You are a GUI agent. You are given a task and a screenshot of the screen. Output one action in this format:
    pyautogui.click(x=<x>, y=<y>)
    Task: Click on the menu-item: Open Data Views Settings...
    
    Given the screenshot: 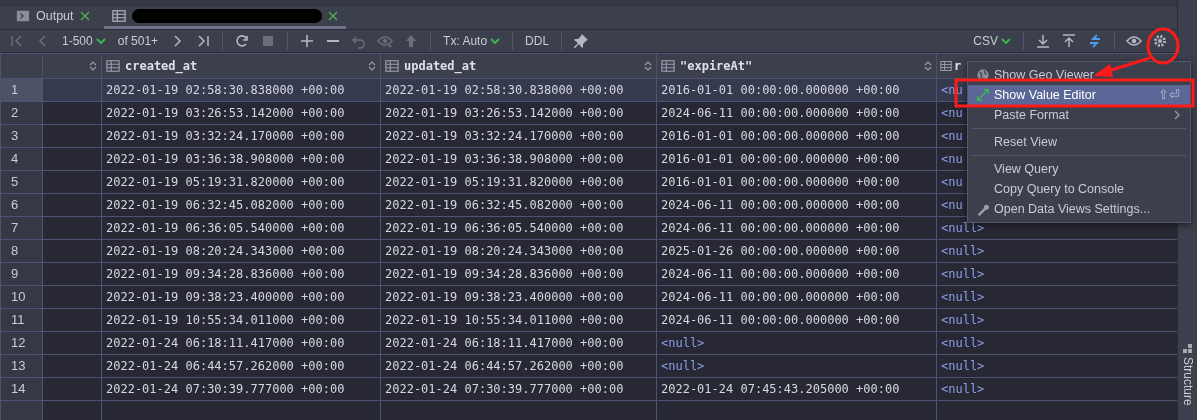 What is the action you would take?
    pyautogui.click(x=1079, y=209)
    